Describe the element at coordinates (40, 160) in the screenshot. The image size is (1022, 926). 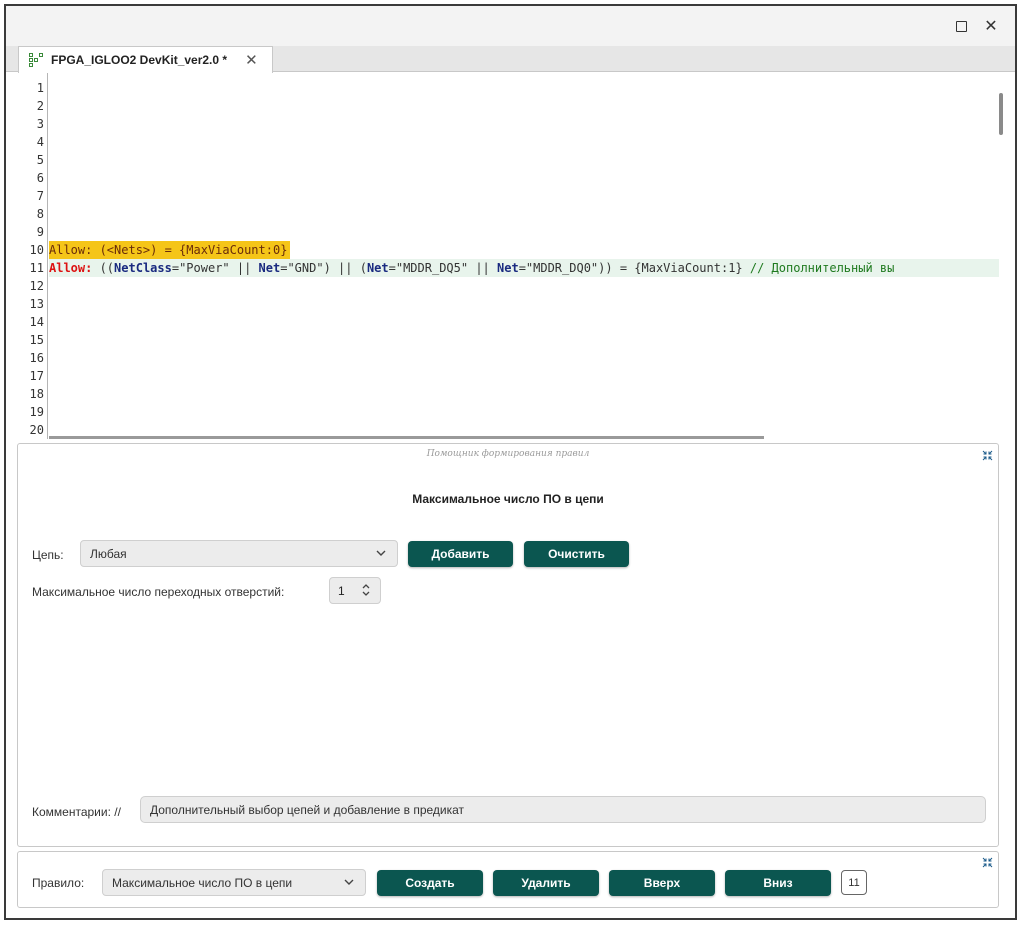
I see `line-number: 5` at that location.